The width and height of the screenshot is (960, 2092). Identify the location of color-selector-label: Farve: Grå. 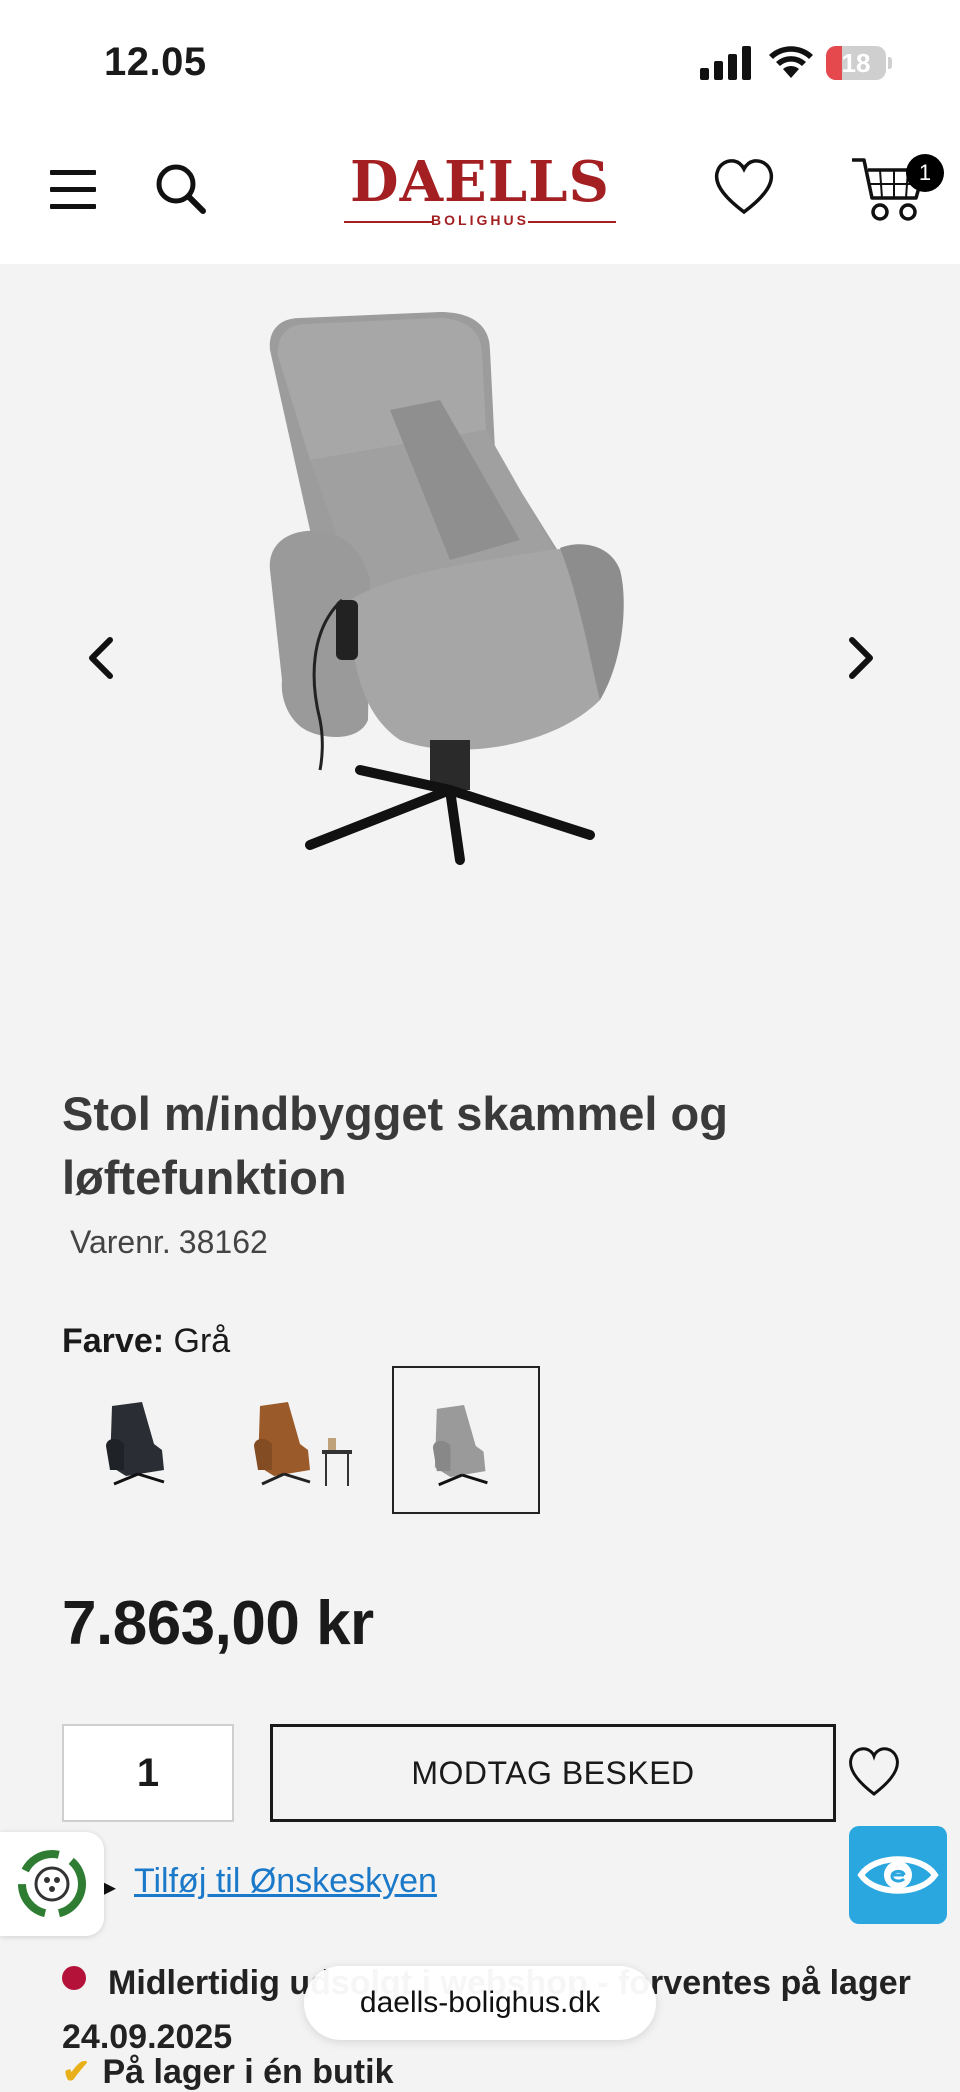
(146, 1341).